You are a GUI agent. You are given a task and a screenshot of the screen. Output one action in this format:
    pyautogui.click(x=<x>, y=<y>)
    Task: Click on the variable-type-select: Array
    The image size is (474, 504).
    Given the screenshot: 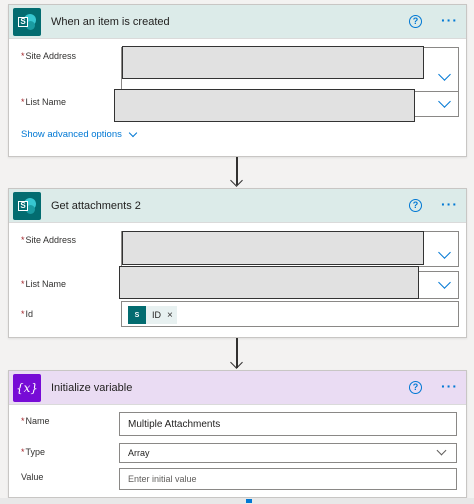 What is the action you would take?
    pyautogui.click(x=288, y=453)
    